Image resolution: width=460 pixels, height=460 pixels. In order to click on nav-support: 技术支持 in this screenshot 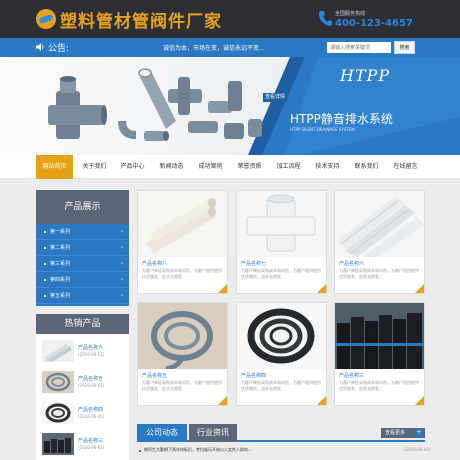, I will do `click(327, 167)`.